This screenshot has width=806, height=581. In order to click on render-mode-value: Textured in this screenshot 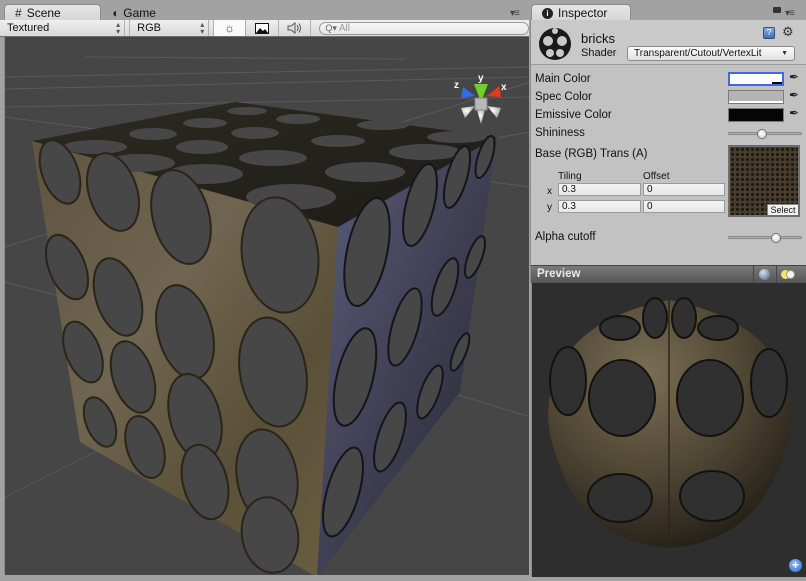, I will do `click(28, 28)`.